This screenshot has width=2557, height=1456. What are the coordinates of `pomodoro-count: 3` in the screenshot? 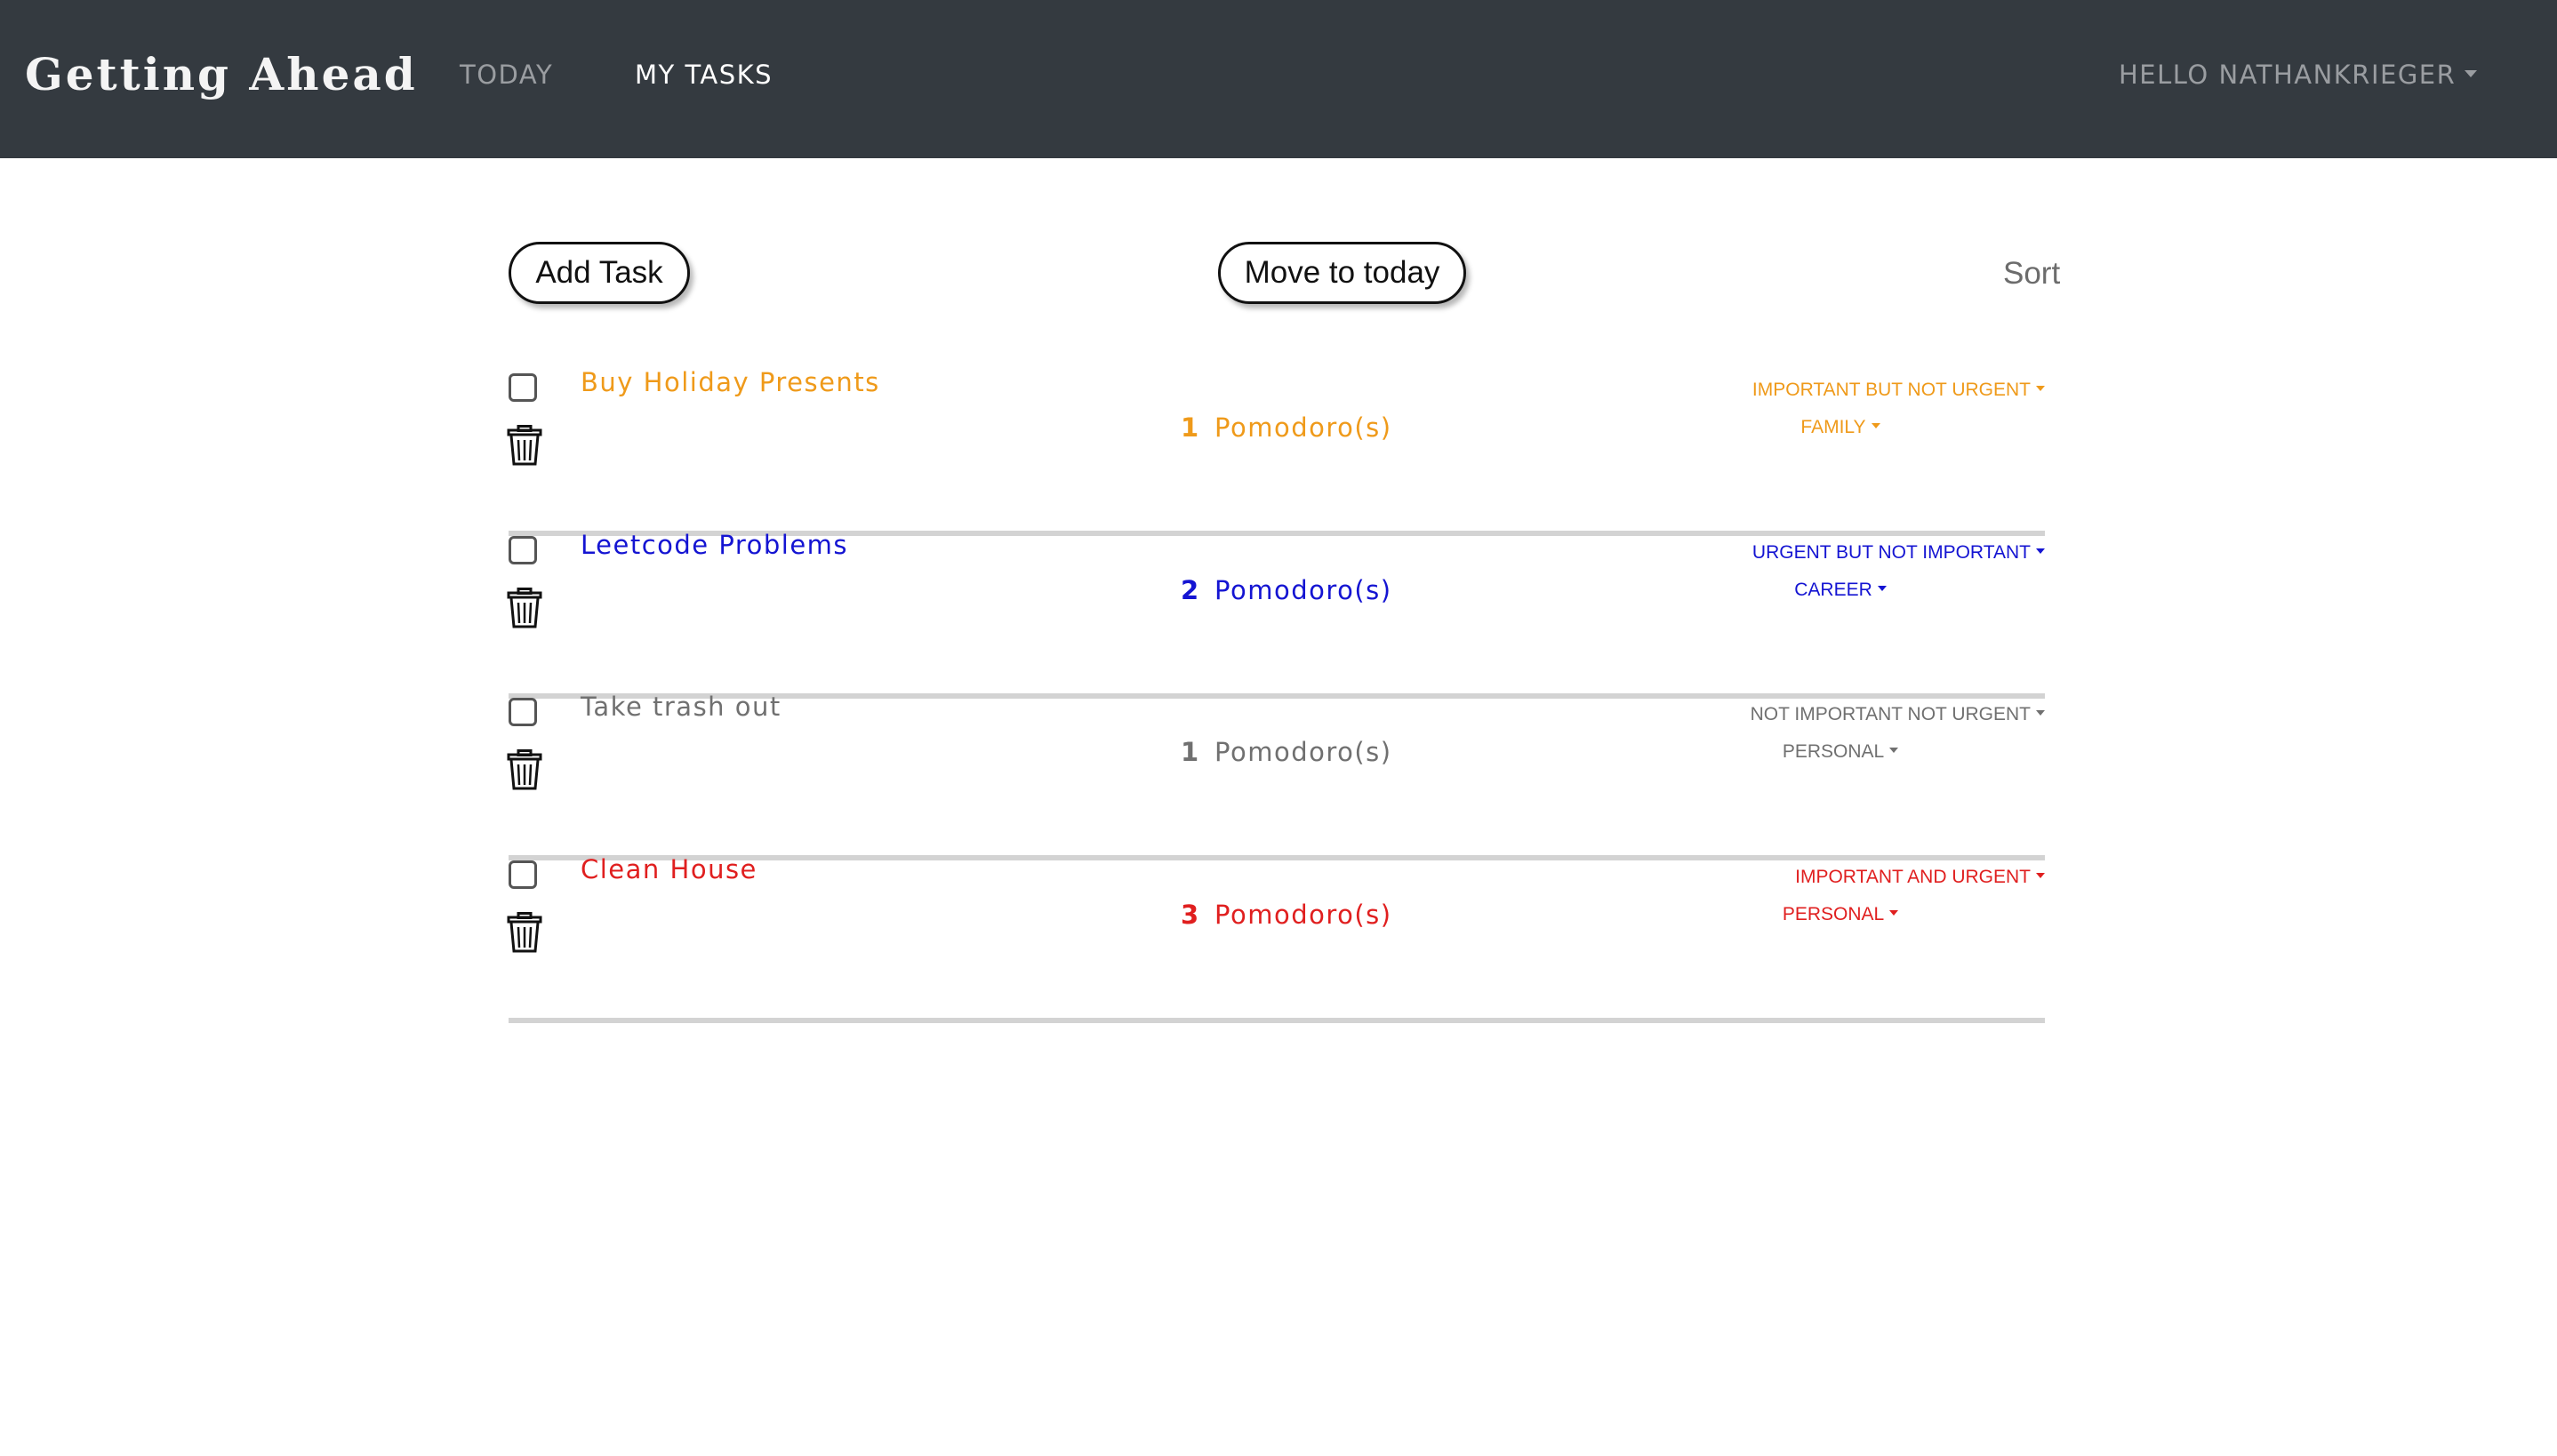 It's located at (1197, 914).